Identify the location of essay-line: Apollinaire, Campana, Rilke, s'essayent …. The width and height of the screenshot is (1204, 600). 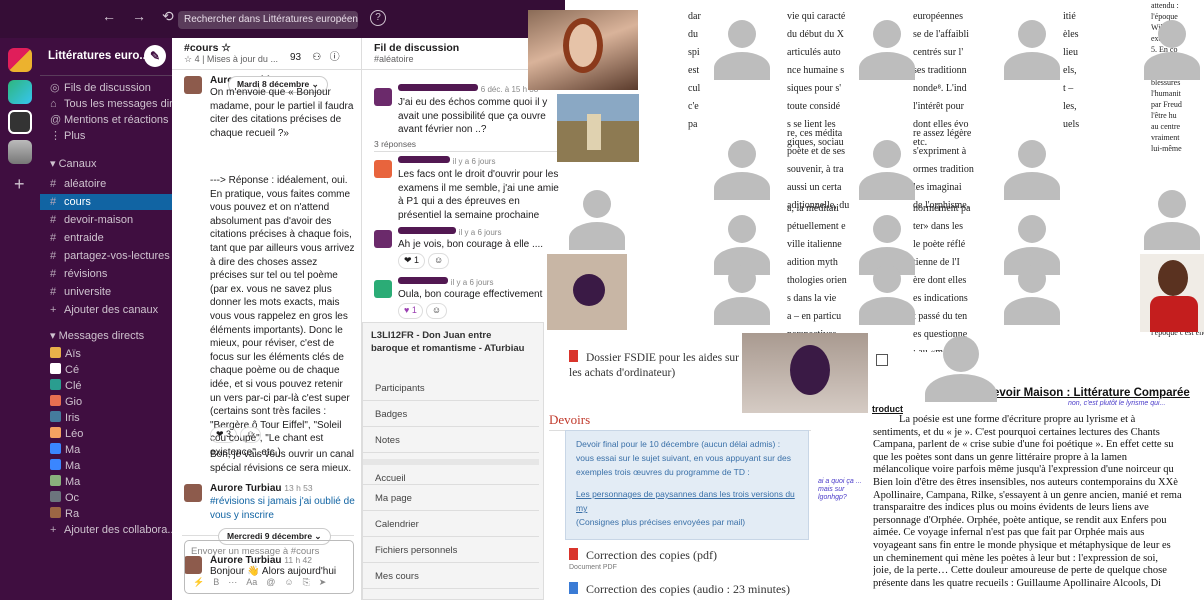
(1027, 495).